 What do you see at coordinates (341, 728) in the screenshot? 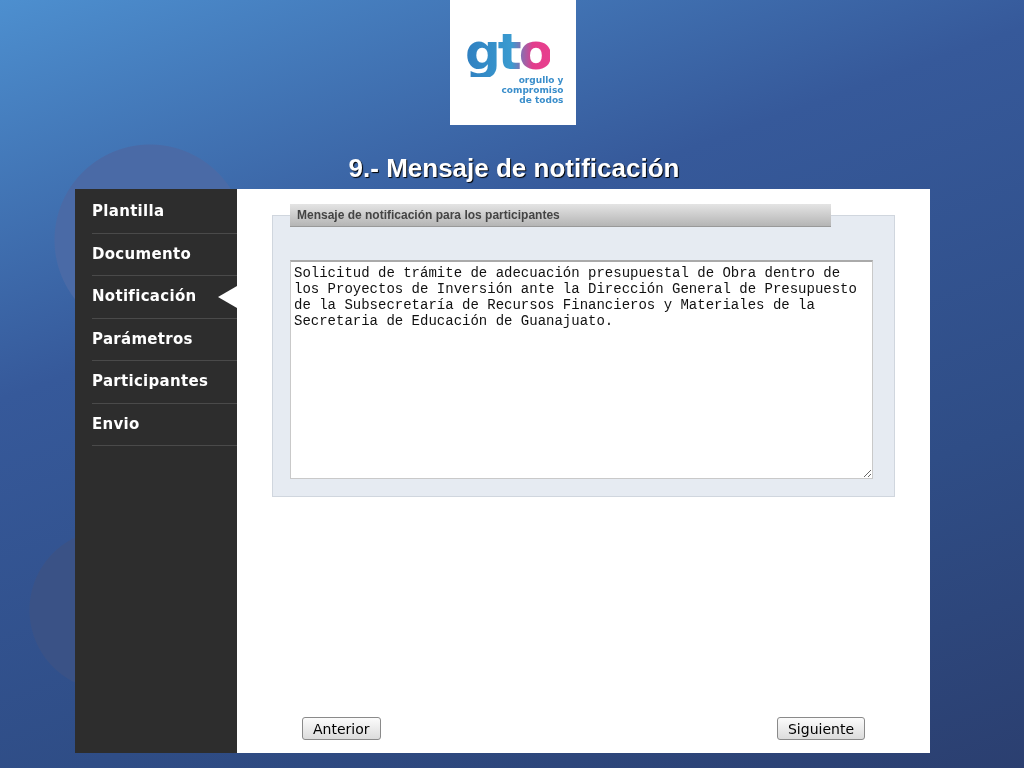
I see `back-button: Anterior` at bounding box center [341, 728].